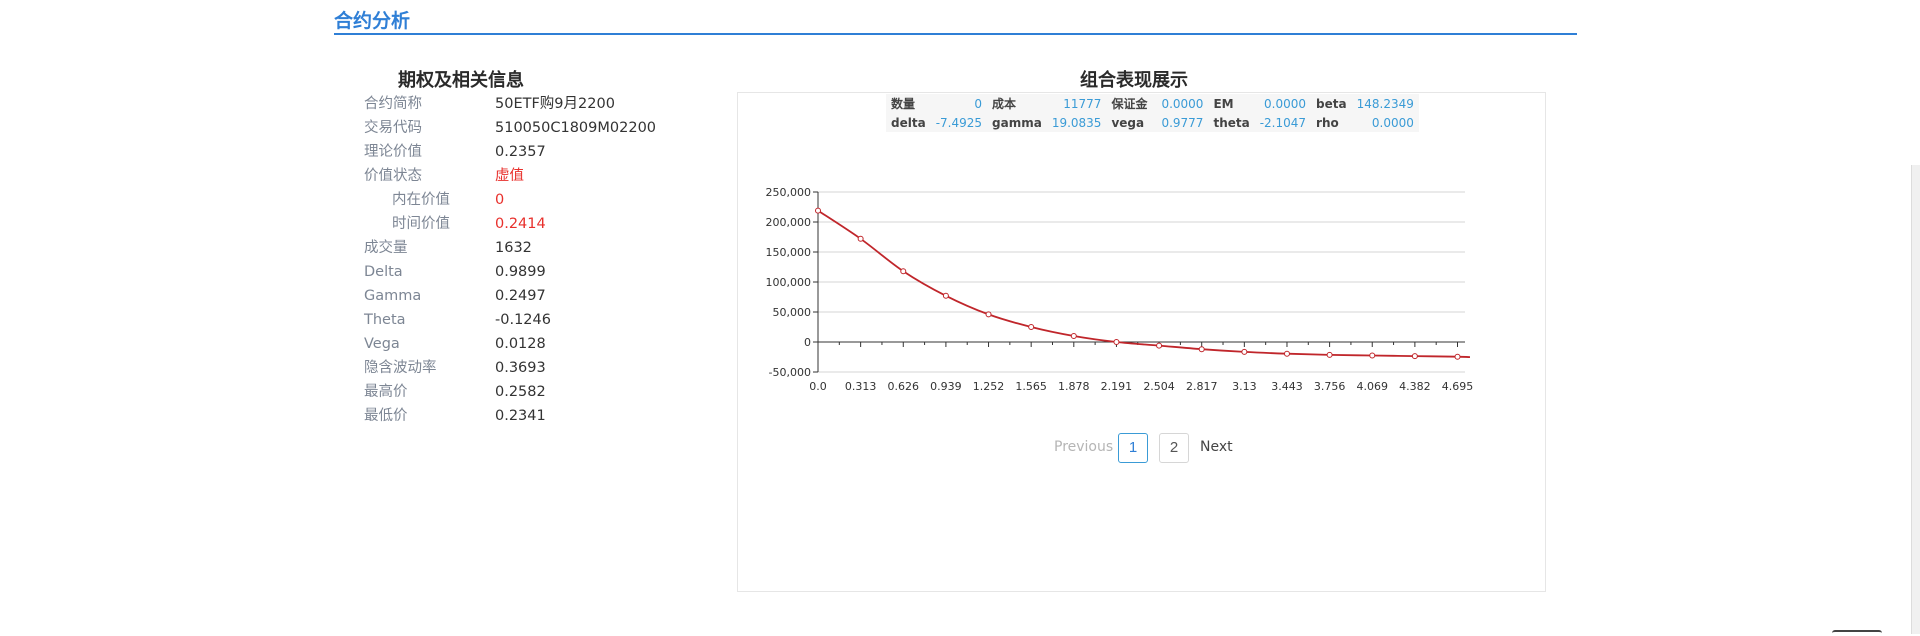 The width and height of the screenshot is (1920, 636). What do you see at coordinates (1244, 386) in the screenshot?
I see `x-tick-label: 3.13` at bounding box center [1244, 386].